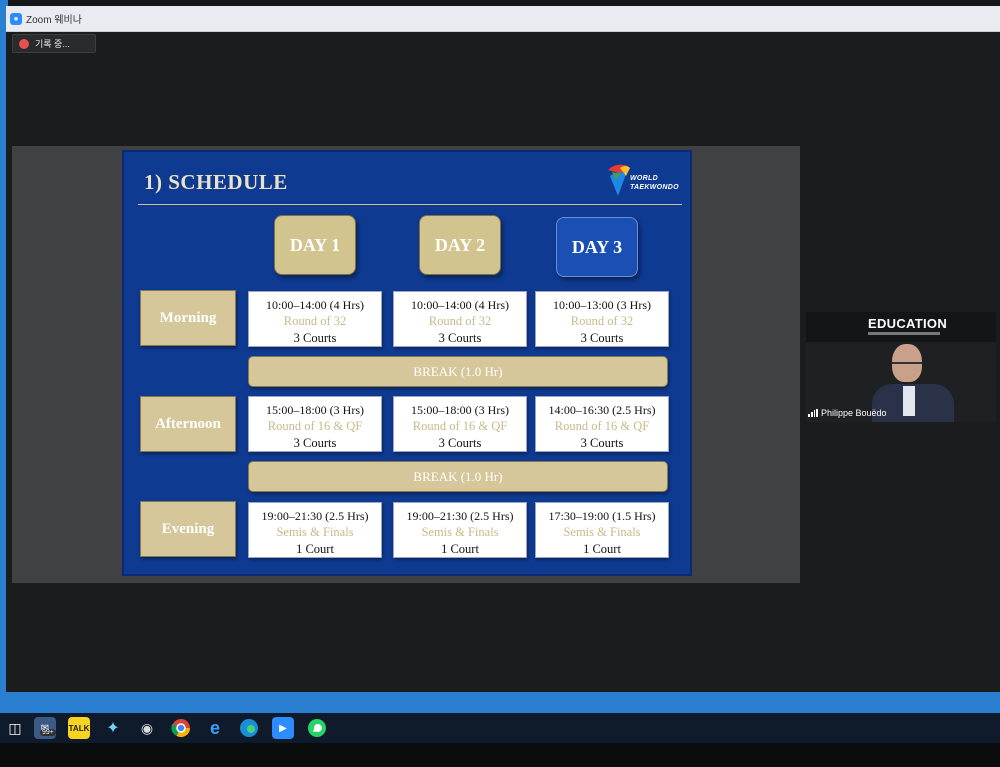 Image resolution: width=1000 pixels, height=767 pixels. What do you see at coordinates (909, 401) in the screenshot?
I see `speaker-shirt` at bounding box center [909, 401].